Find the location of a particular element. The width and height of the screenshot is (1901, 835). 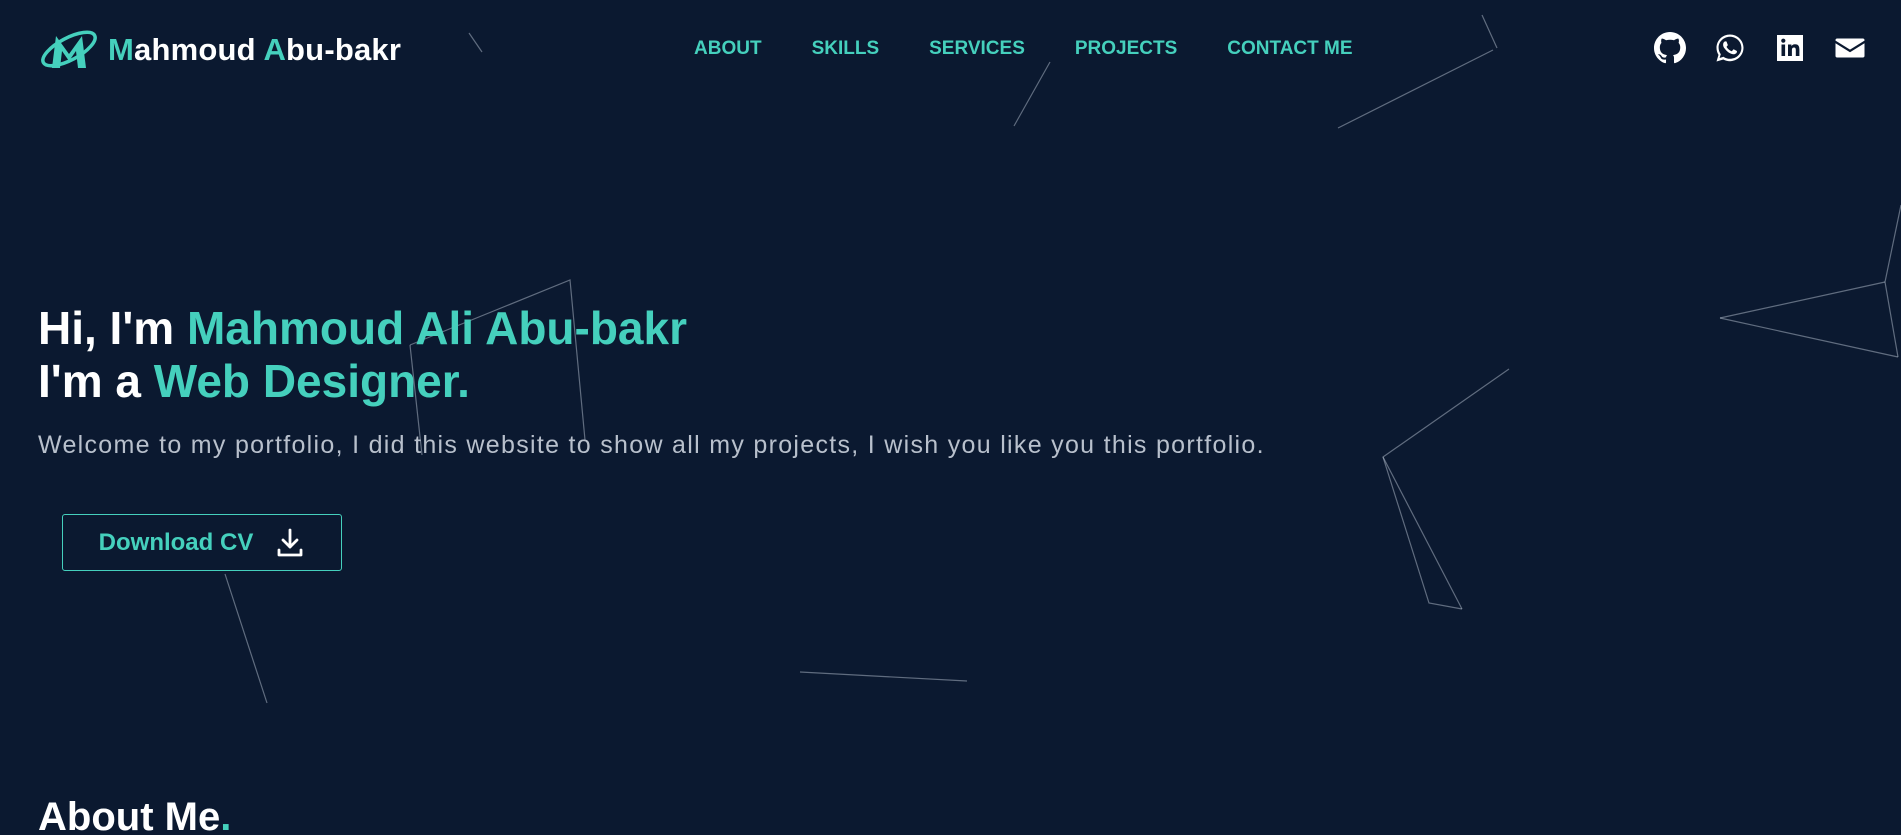

whatsapp-icon is located at coordinates (1730, 48).